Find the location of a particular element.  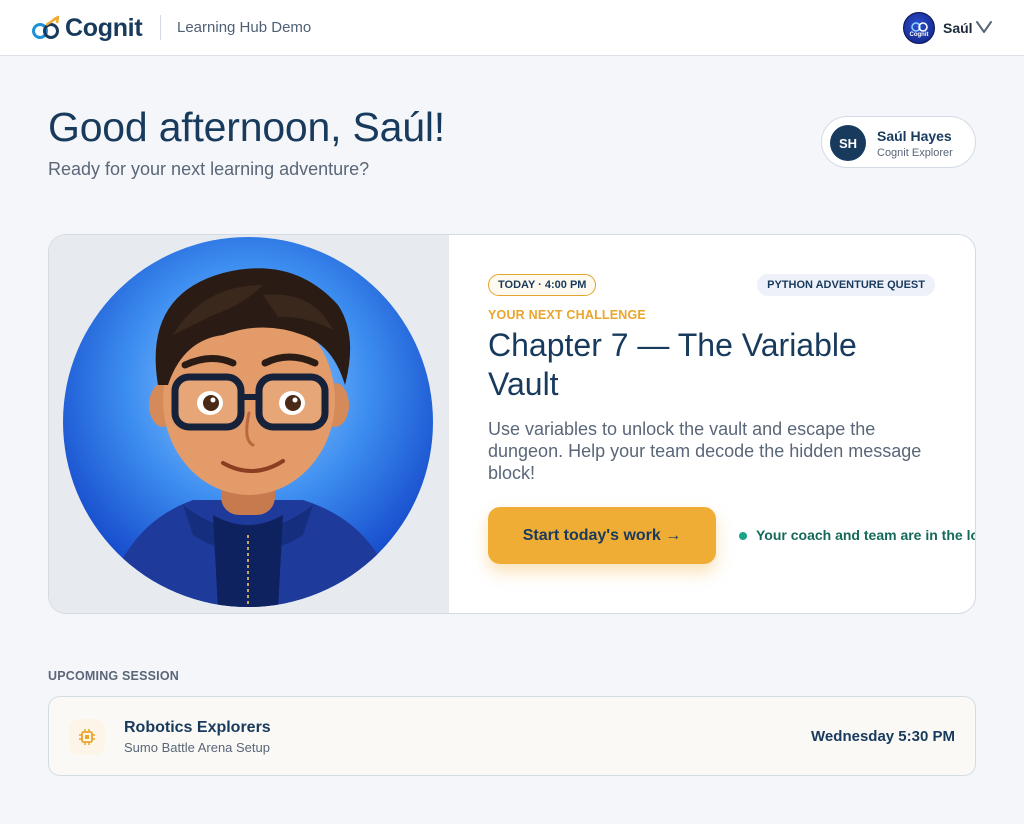

brand-logo: Cognit is located at coordinates (87, 28).